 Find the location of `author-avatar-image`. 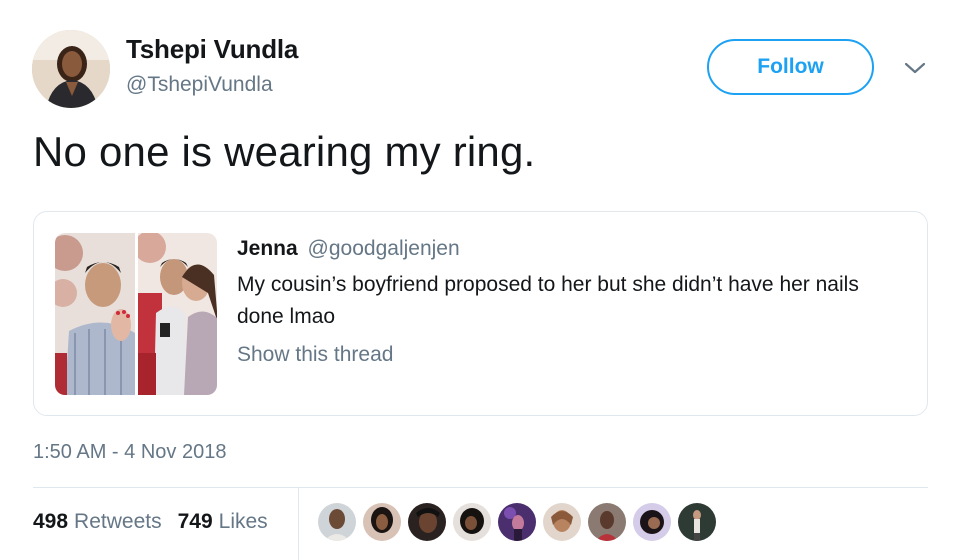

author-avatar-image is located at coordinates (71, 69).